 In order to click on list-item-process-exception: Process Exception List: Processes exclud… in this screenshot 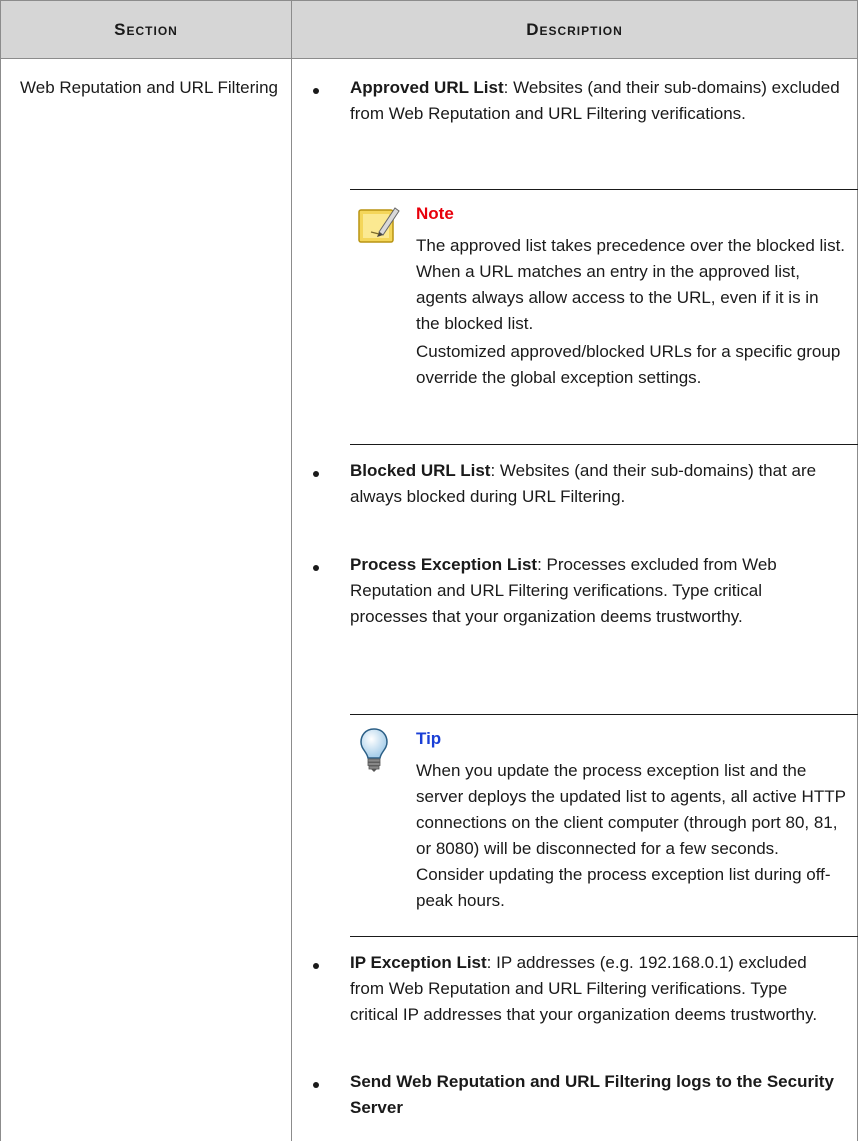, I will do `click(595, 591)`.